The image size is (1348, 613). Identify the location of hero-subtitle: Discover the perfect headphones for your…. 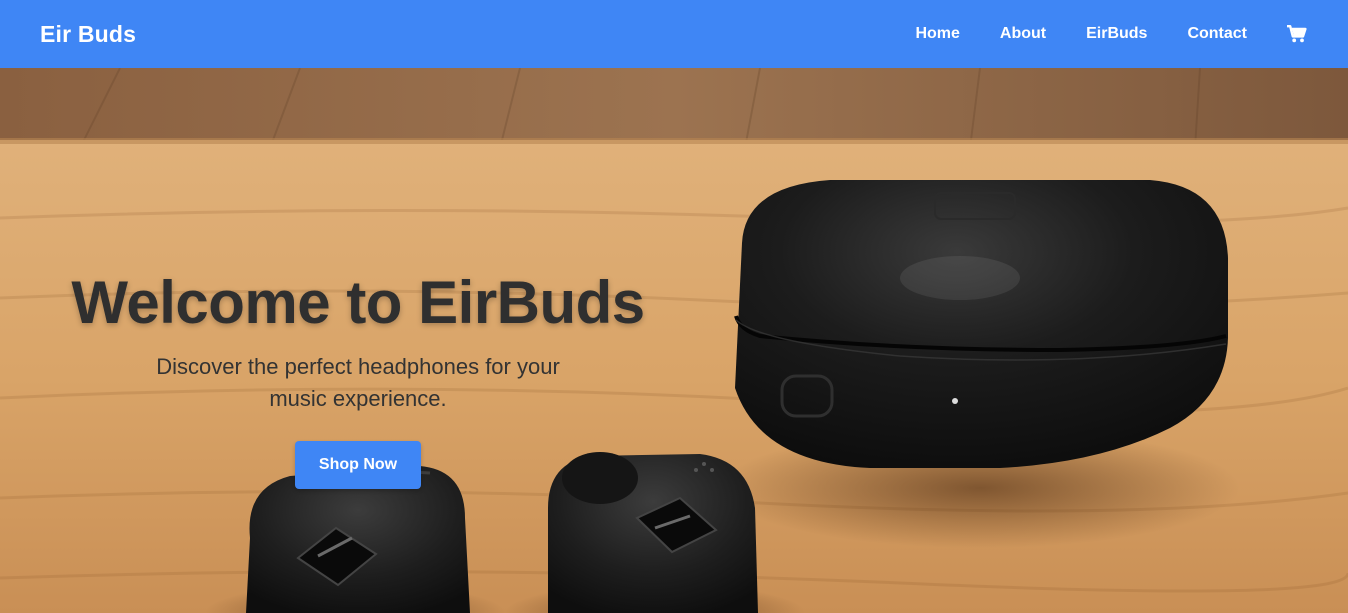
(358, 382).